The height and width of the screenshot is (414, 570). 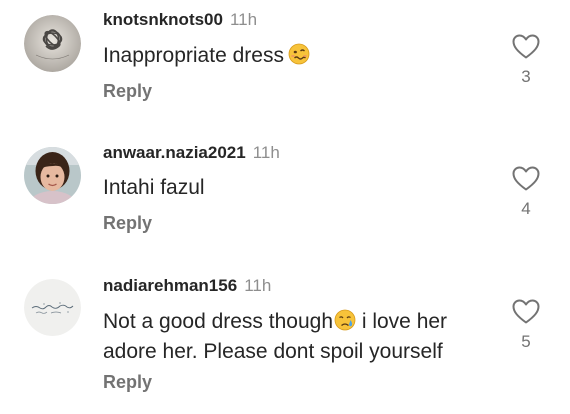 What do you see at coordinates (193, 55) in the screenshot?
I see `comment-text-content: Inappropriate dress` at bounding box center [193, 55].